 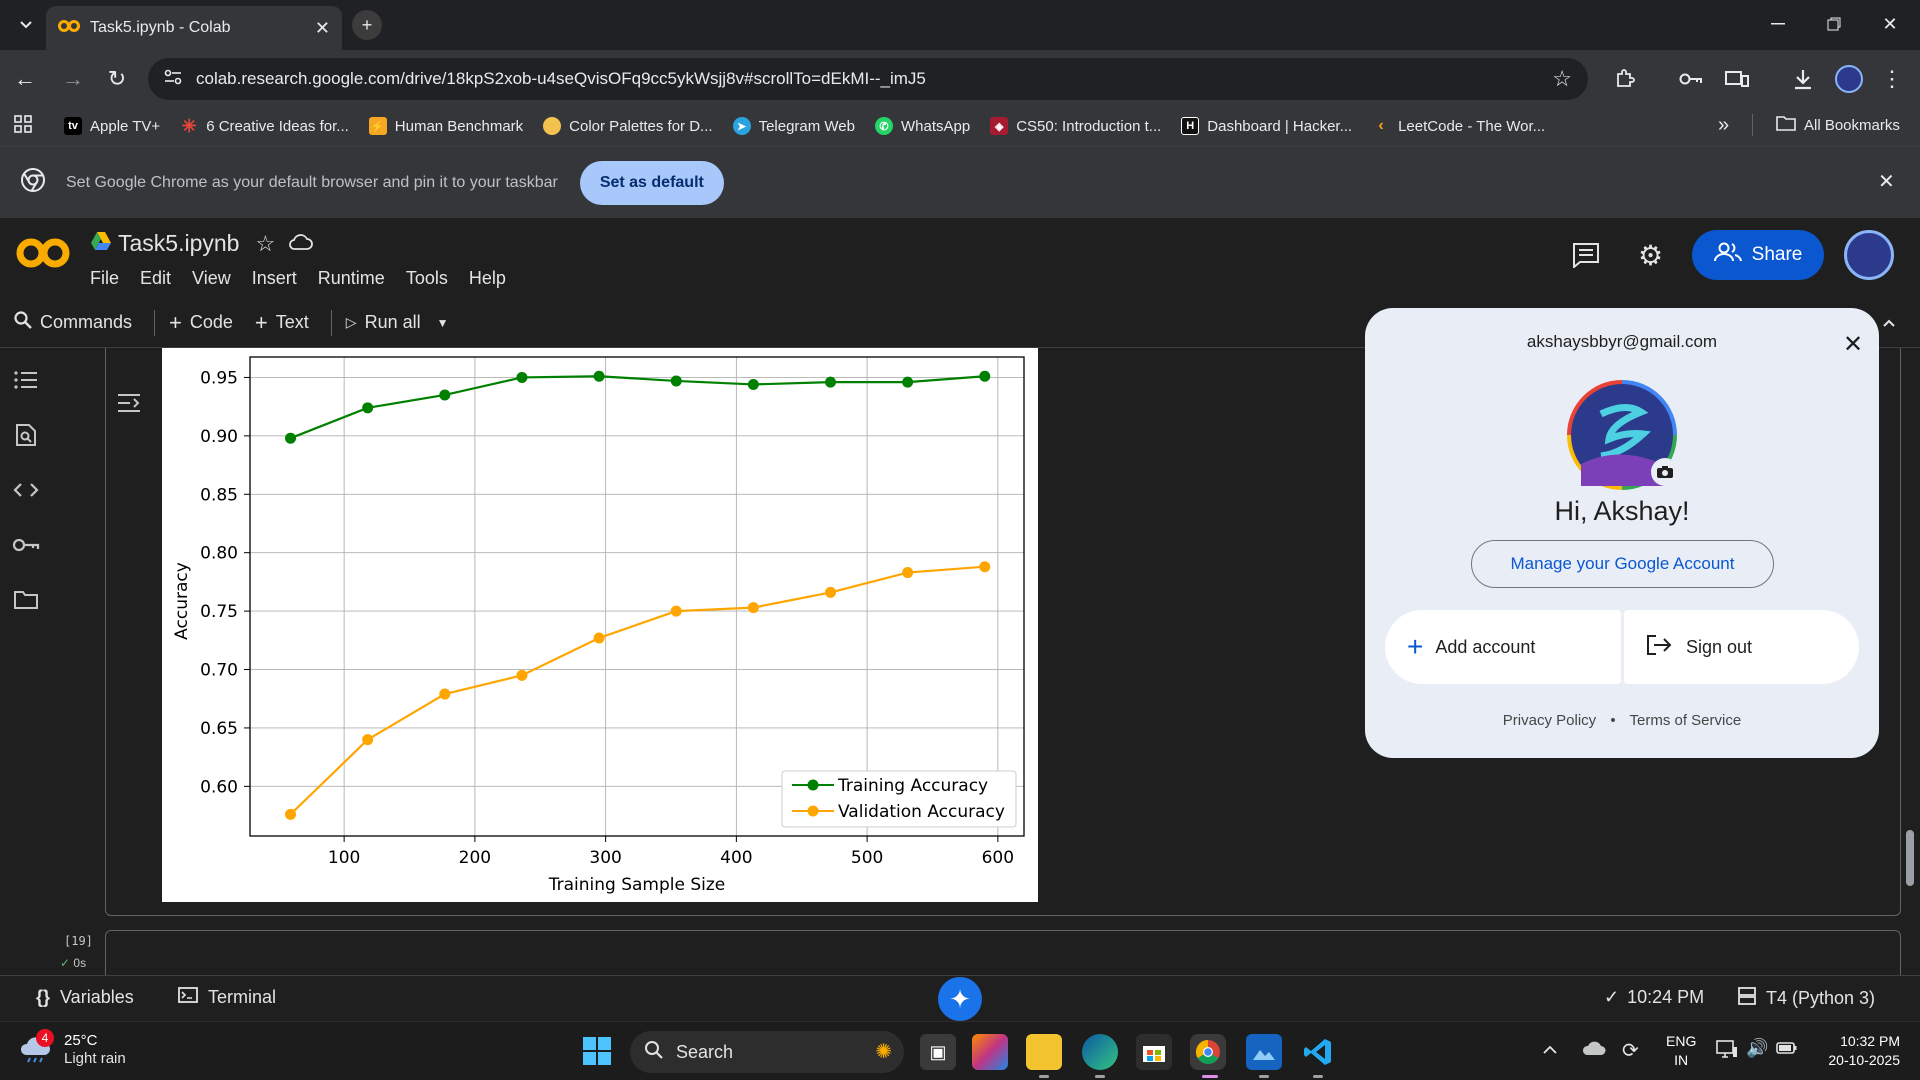 What do you see at coordinates (1834, 24) in the screenshot?
I see `restore-icon` at bounding box center [1834, 24].